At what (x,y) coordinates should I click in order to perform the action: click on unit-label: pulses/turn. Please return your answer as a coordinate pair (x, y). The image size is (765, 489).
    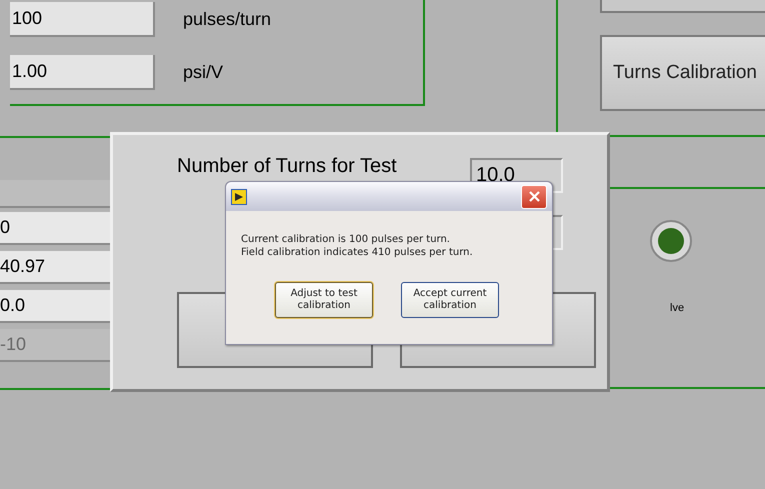
    Looking at the image, I should click on (227, 19).